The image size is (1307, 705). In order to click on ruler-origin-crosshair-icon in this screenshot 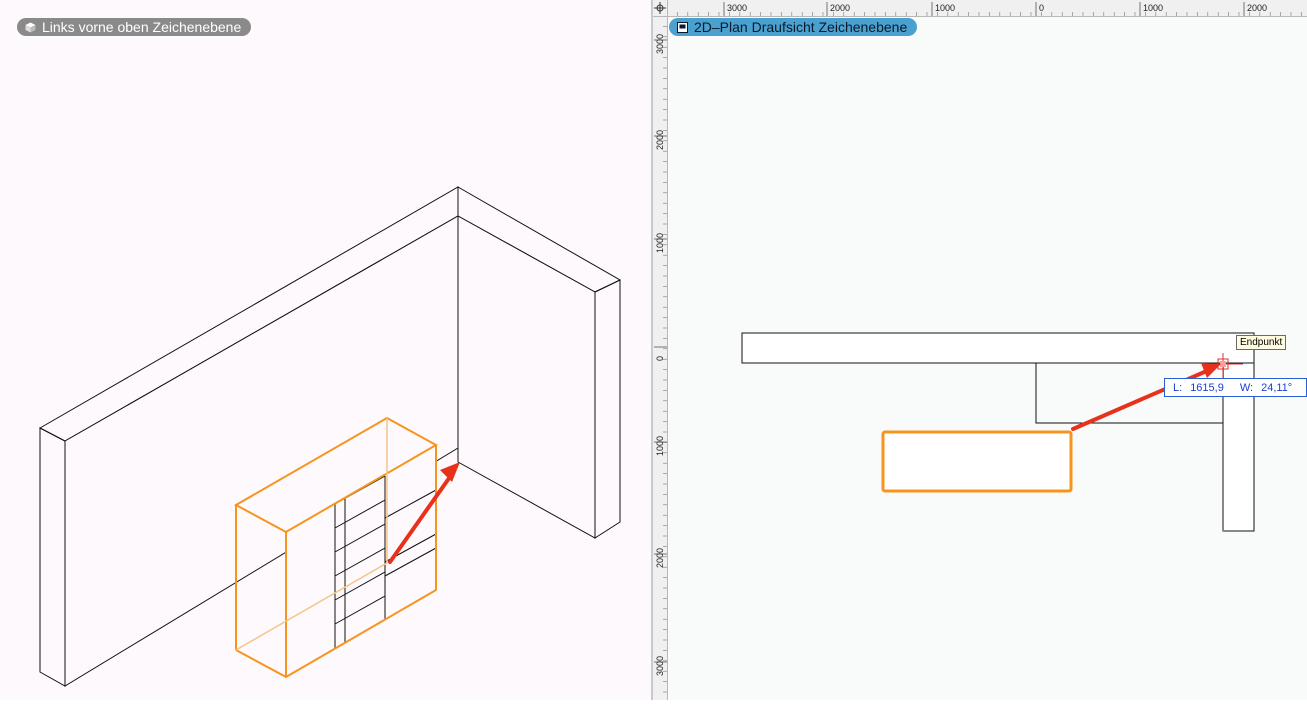, I will do `click(660, 8)`.